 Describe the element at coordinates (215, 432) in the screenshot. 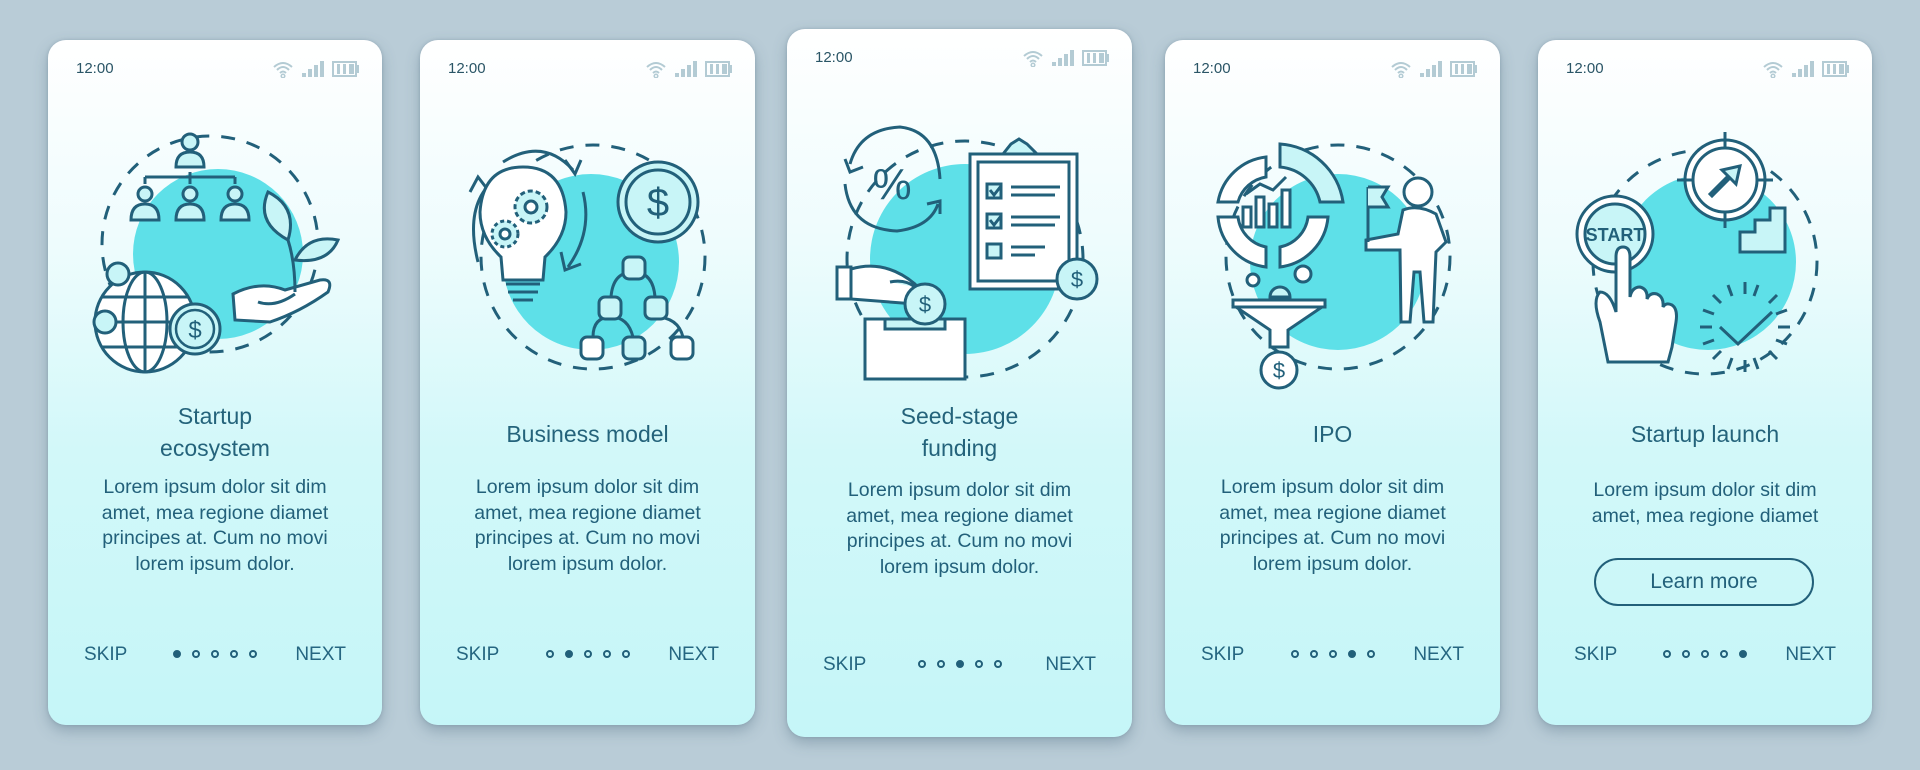

I see `screen-title: Startup ecosystem` at that location.